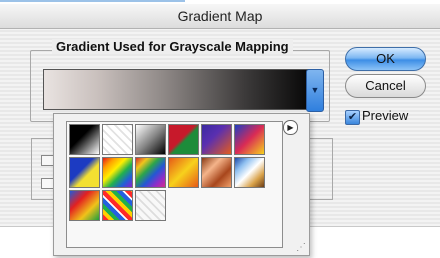 The image size is (440, 258). What do you see at coordinates (150, 205) in the screenshot?
I see `gradient-swatch-checker-transparent` at bounding box center [150, 205].